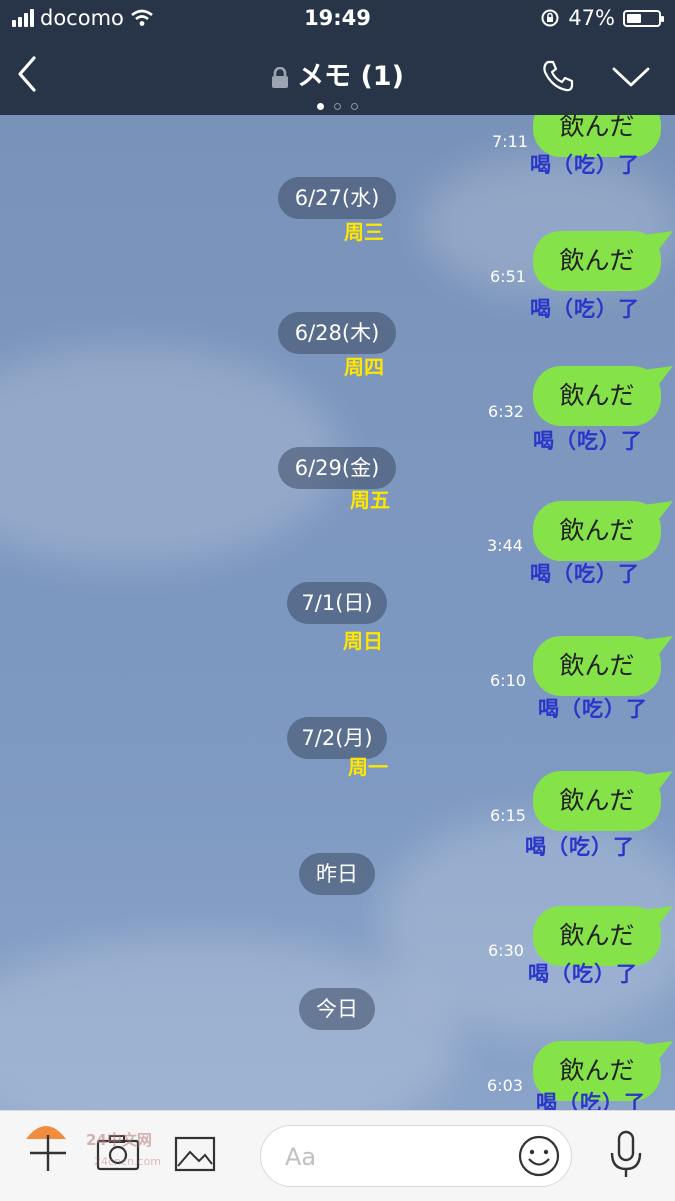 The height and width of the screenshot is (1201, 675). Describe the element at coordinates (558, 76) in the screenshot. I see `phone-call-icon` at that location.